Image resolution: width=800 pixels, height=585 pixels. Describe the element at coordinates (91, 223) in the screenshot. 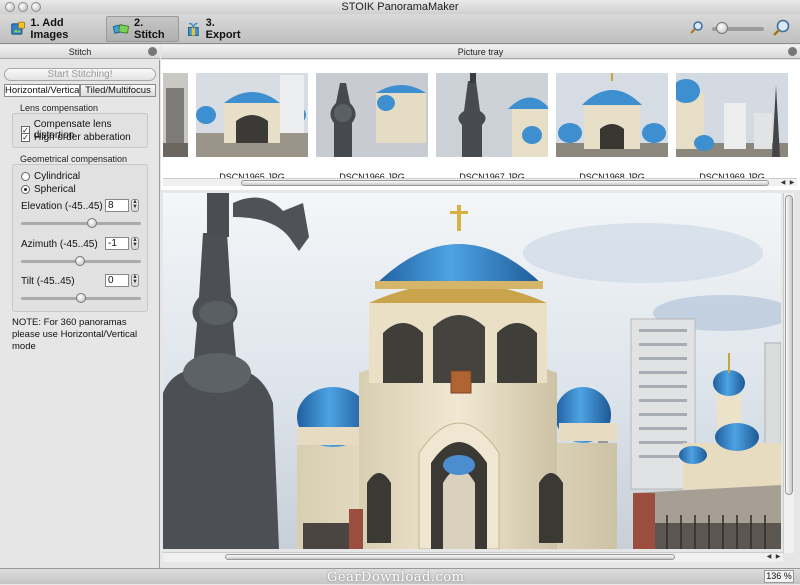

I see `elevation-slider-knob` at that location.